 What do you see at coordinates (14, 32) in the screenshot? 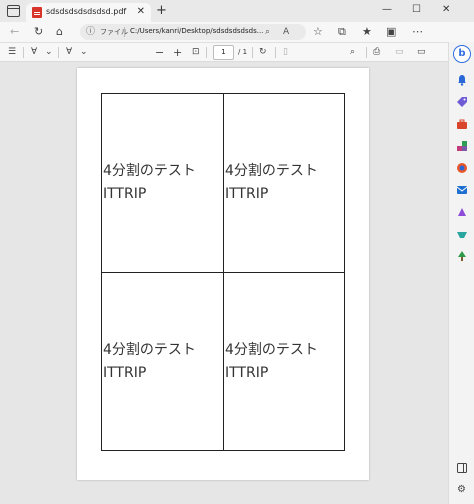
I see `back-button: ←` at bounding box center [14, 32].